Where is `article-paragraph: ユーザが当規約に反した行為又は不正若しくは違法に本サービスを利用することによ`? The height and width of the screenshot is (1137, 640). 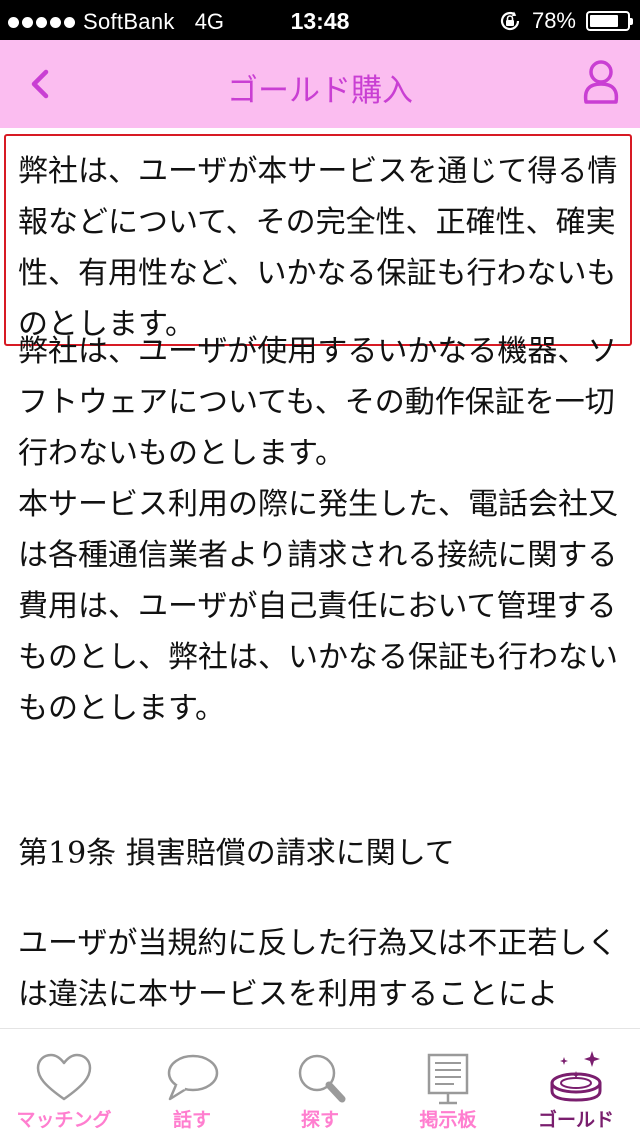 article-paragraph: ユーザが当規約に反した行為又は不正若しくは違法に本サービスを利用することによ is located at coordinates (318, 969).